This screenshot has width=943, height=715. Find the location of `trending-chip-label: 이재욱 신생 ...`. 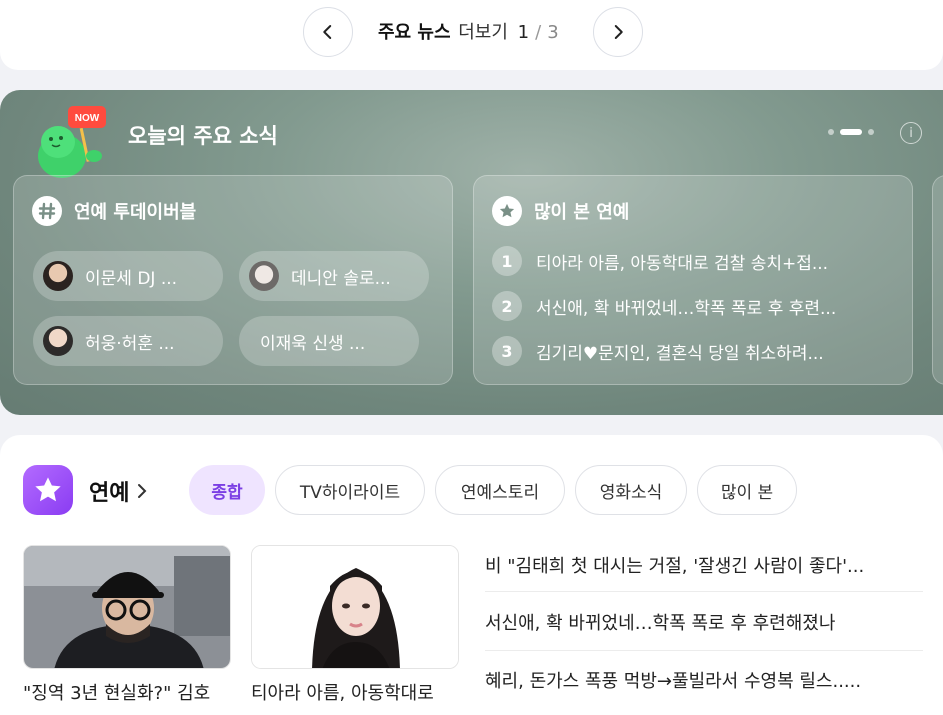

trending-chip-label: 이재욱 신생 ... is located at coordinates (313, 343).